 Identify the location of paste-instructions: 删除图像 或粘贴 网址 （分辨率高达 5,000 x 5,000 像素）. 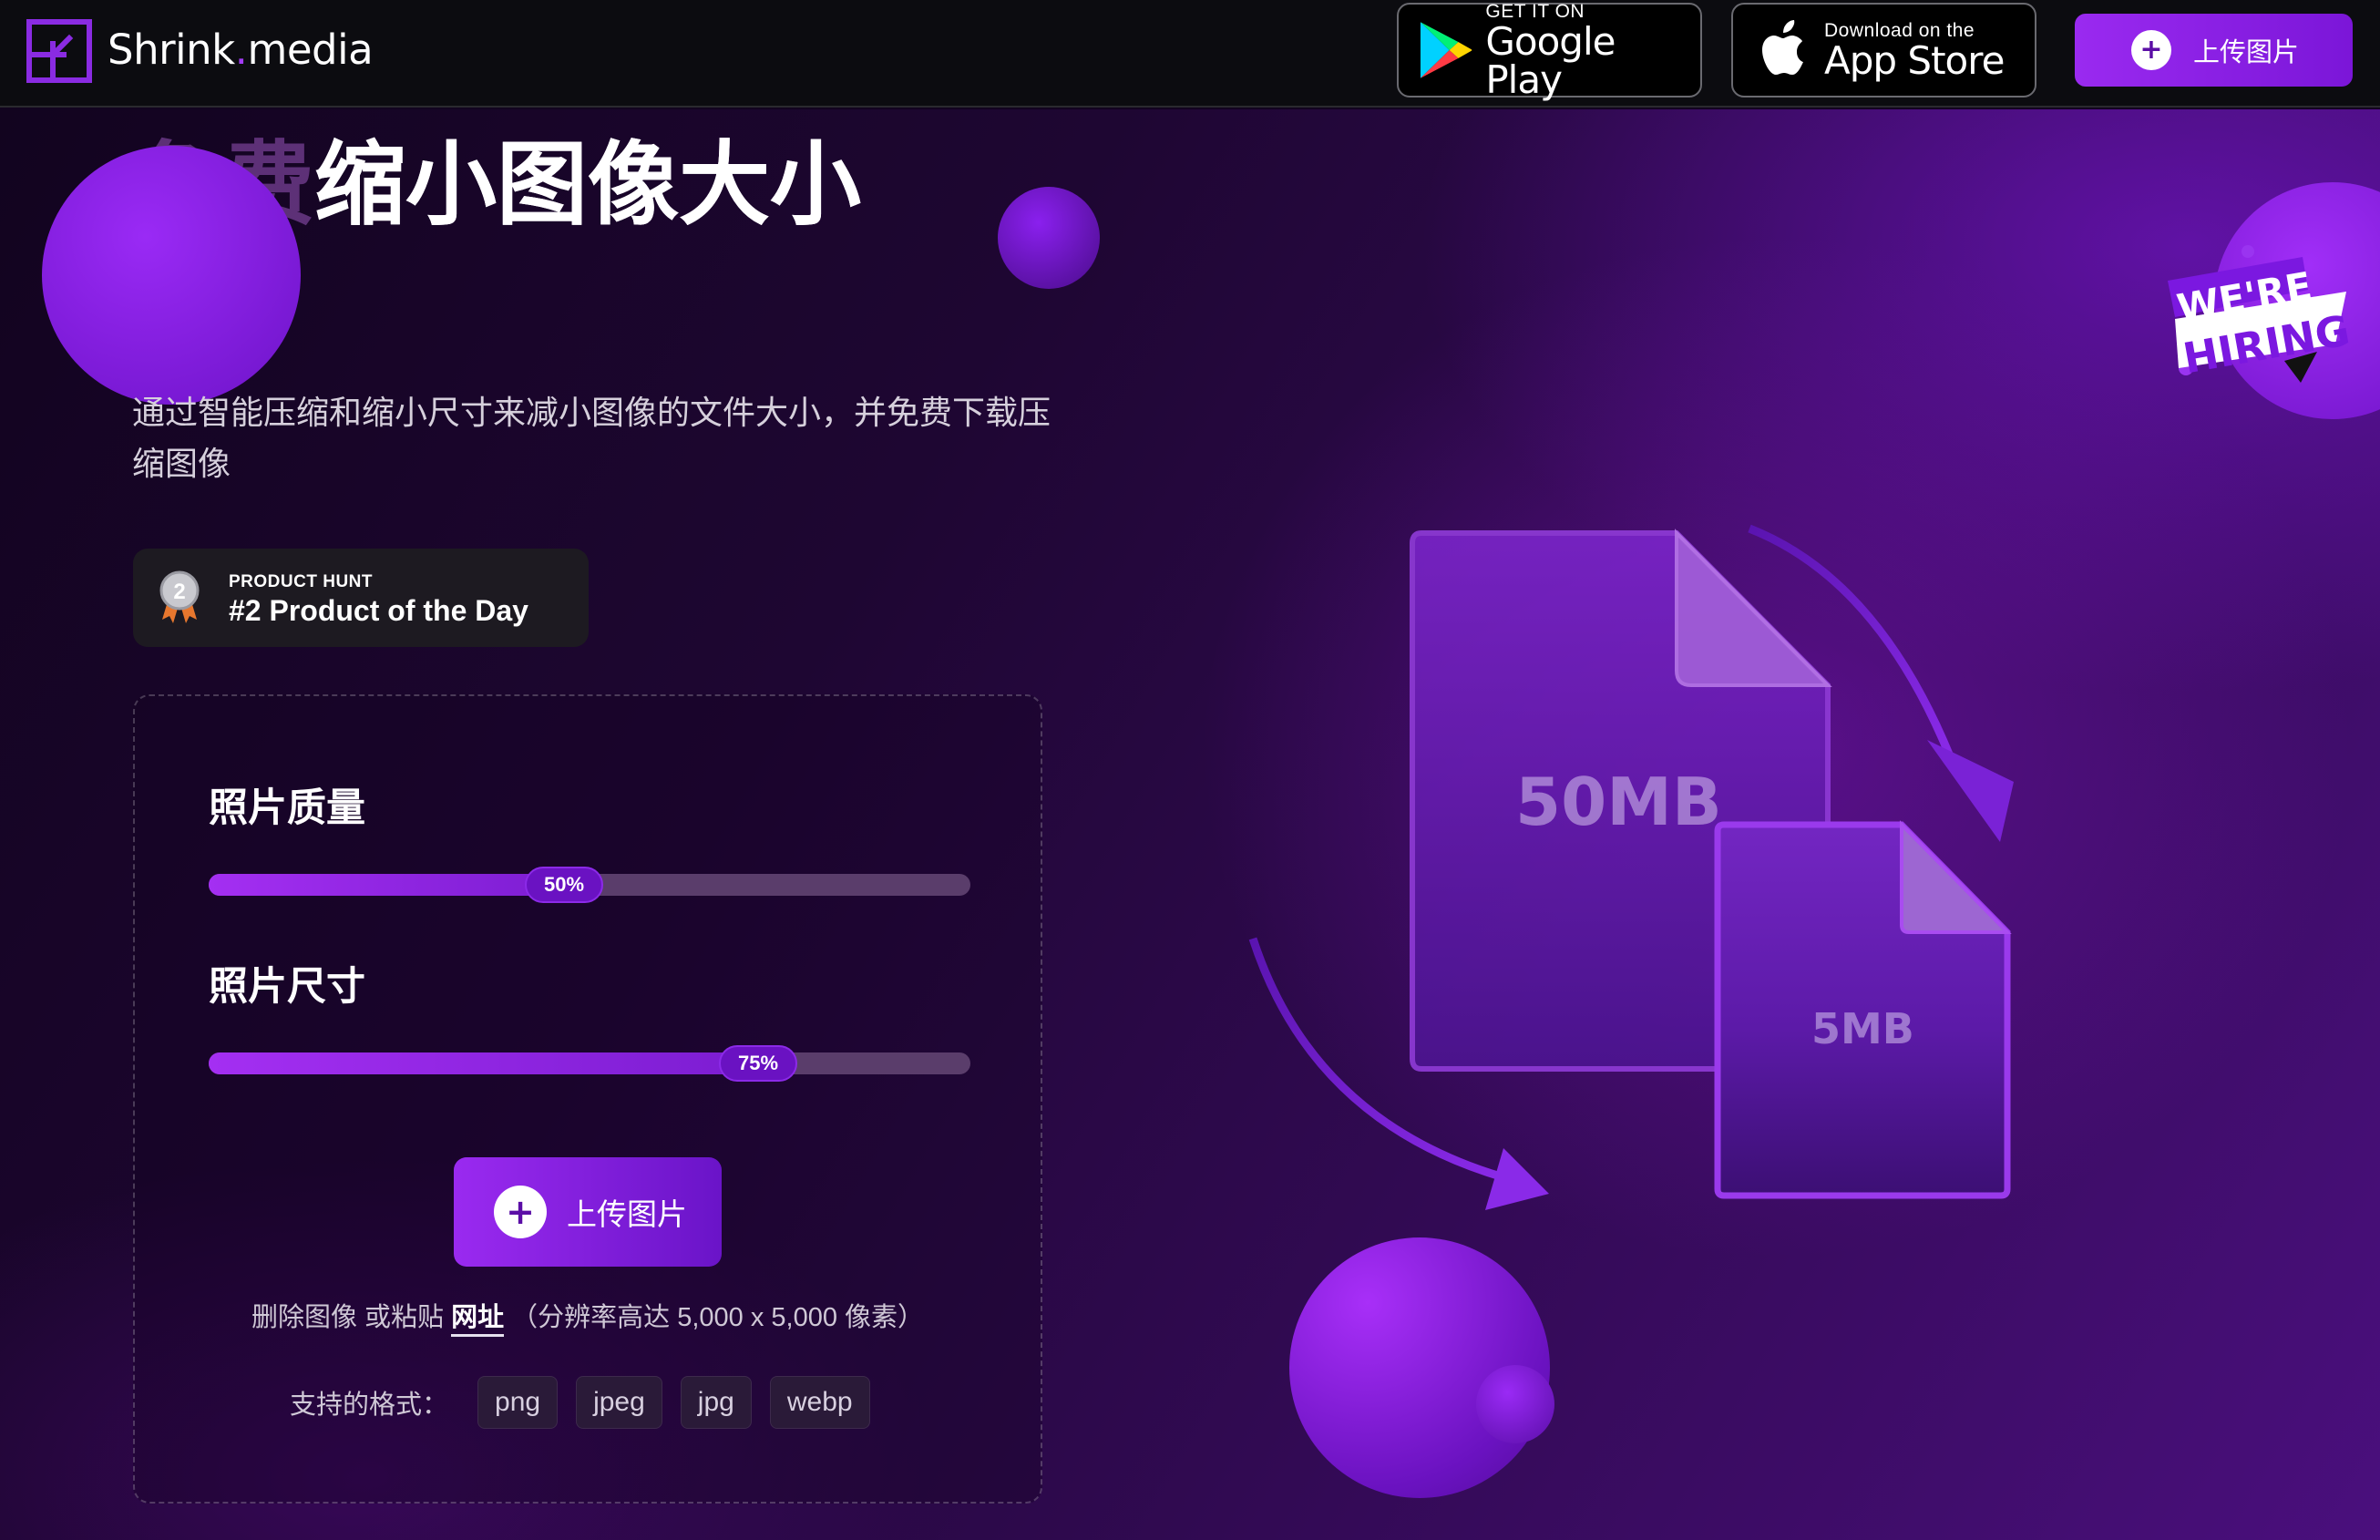
(588, 1316).